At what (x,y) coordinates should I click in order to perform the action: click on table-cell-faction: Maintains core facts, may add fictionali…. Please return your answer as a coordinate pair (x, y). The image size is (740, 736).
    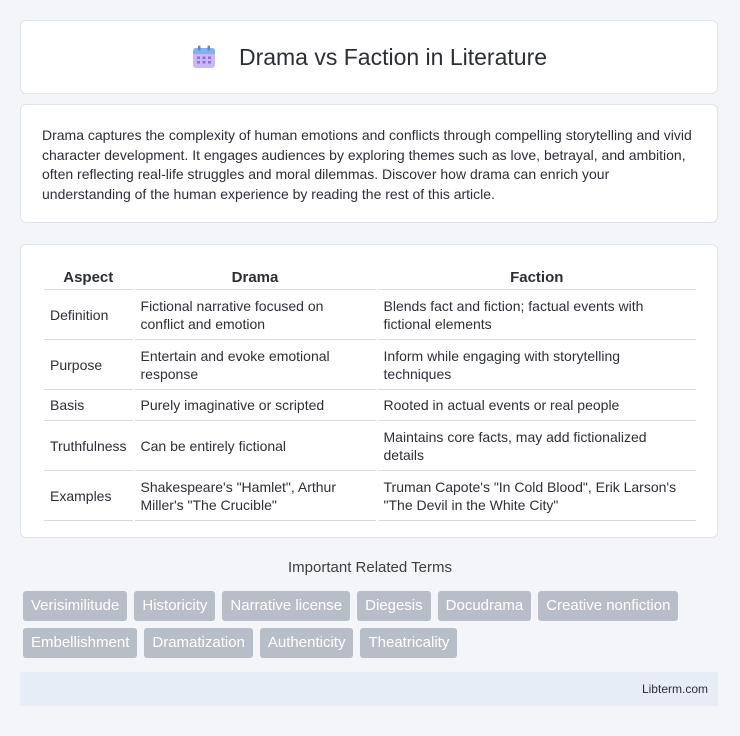
    Looking at the image, I should click on (536, 446).